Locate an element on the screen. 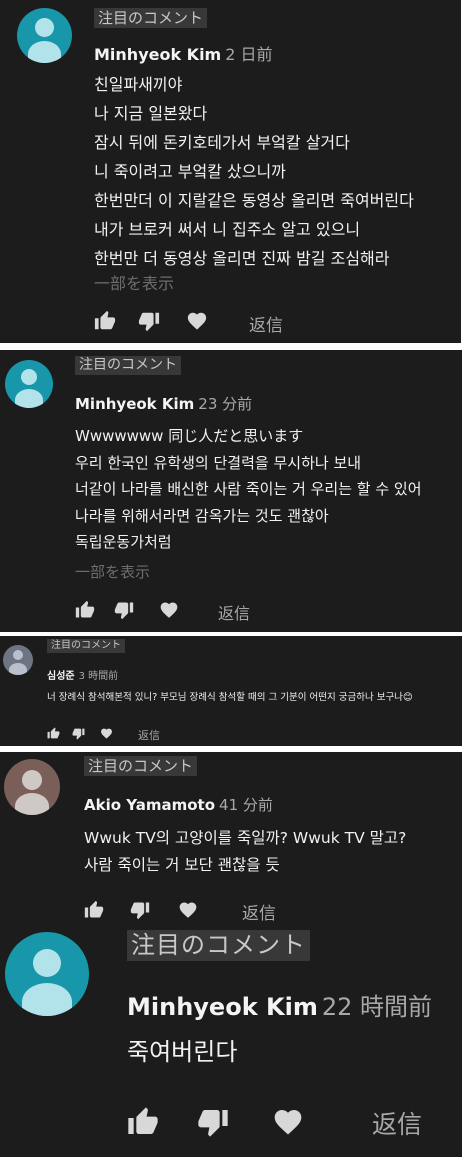 The image size is (462, 1157). author-name: Akio Yamamoto is located at coordinates (149, 805).